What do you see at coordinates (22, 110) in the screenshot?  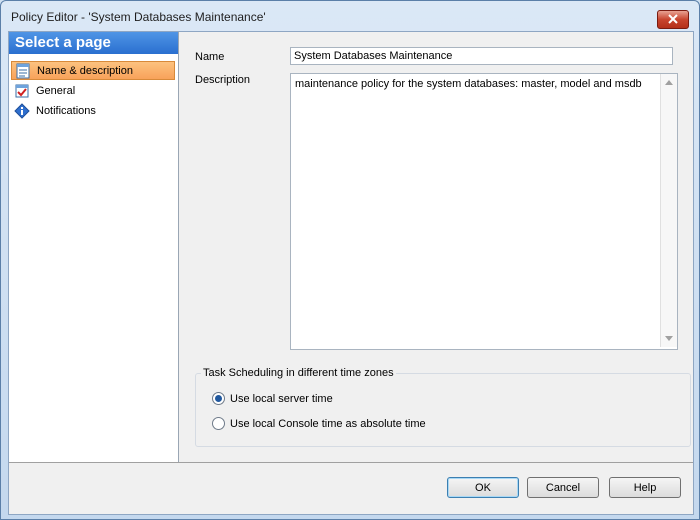 I see `info-icon` at bounding box center [22, 110].